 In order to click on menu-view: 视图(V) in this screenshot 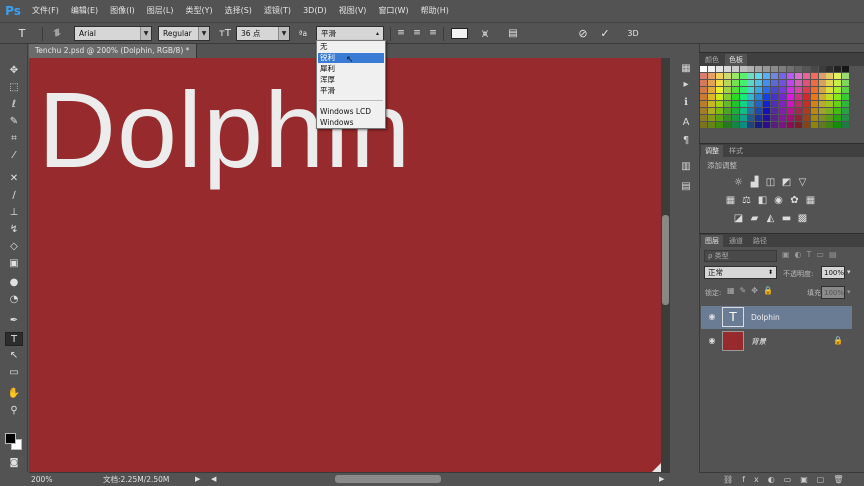, I will do `click(353, 11)`.